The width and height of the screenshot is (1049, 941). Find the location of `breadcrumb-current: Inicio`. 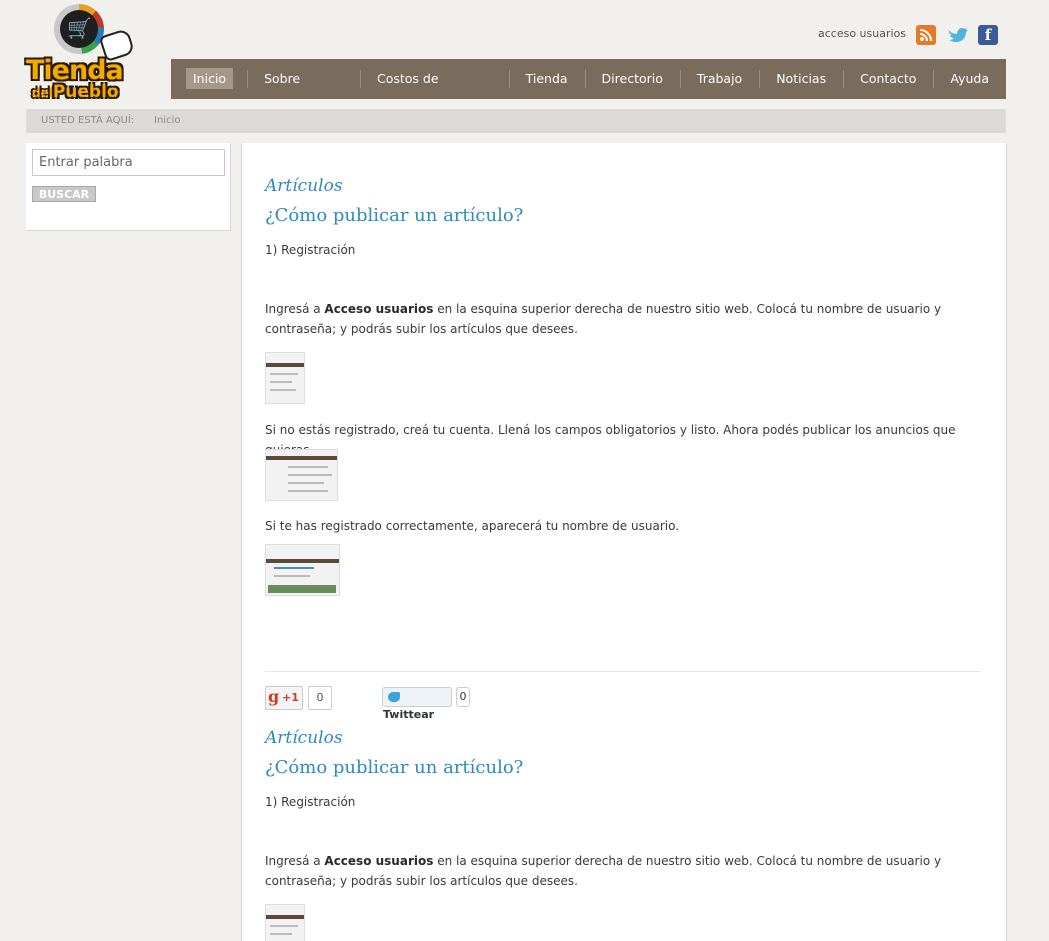

breadcrumb-current: Inicio is located at coordinates (167, 121).